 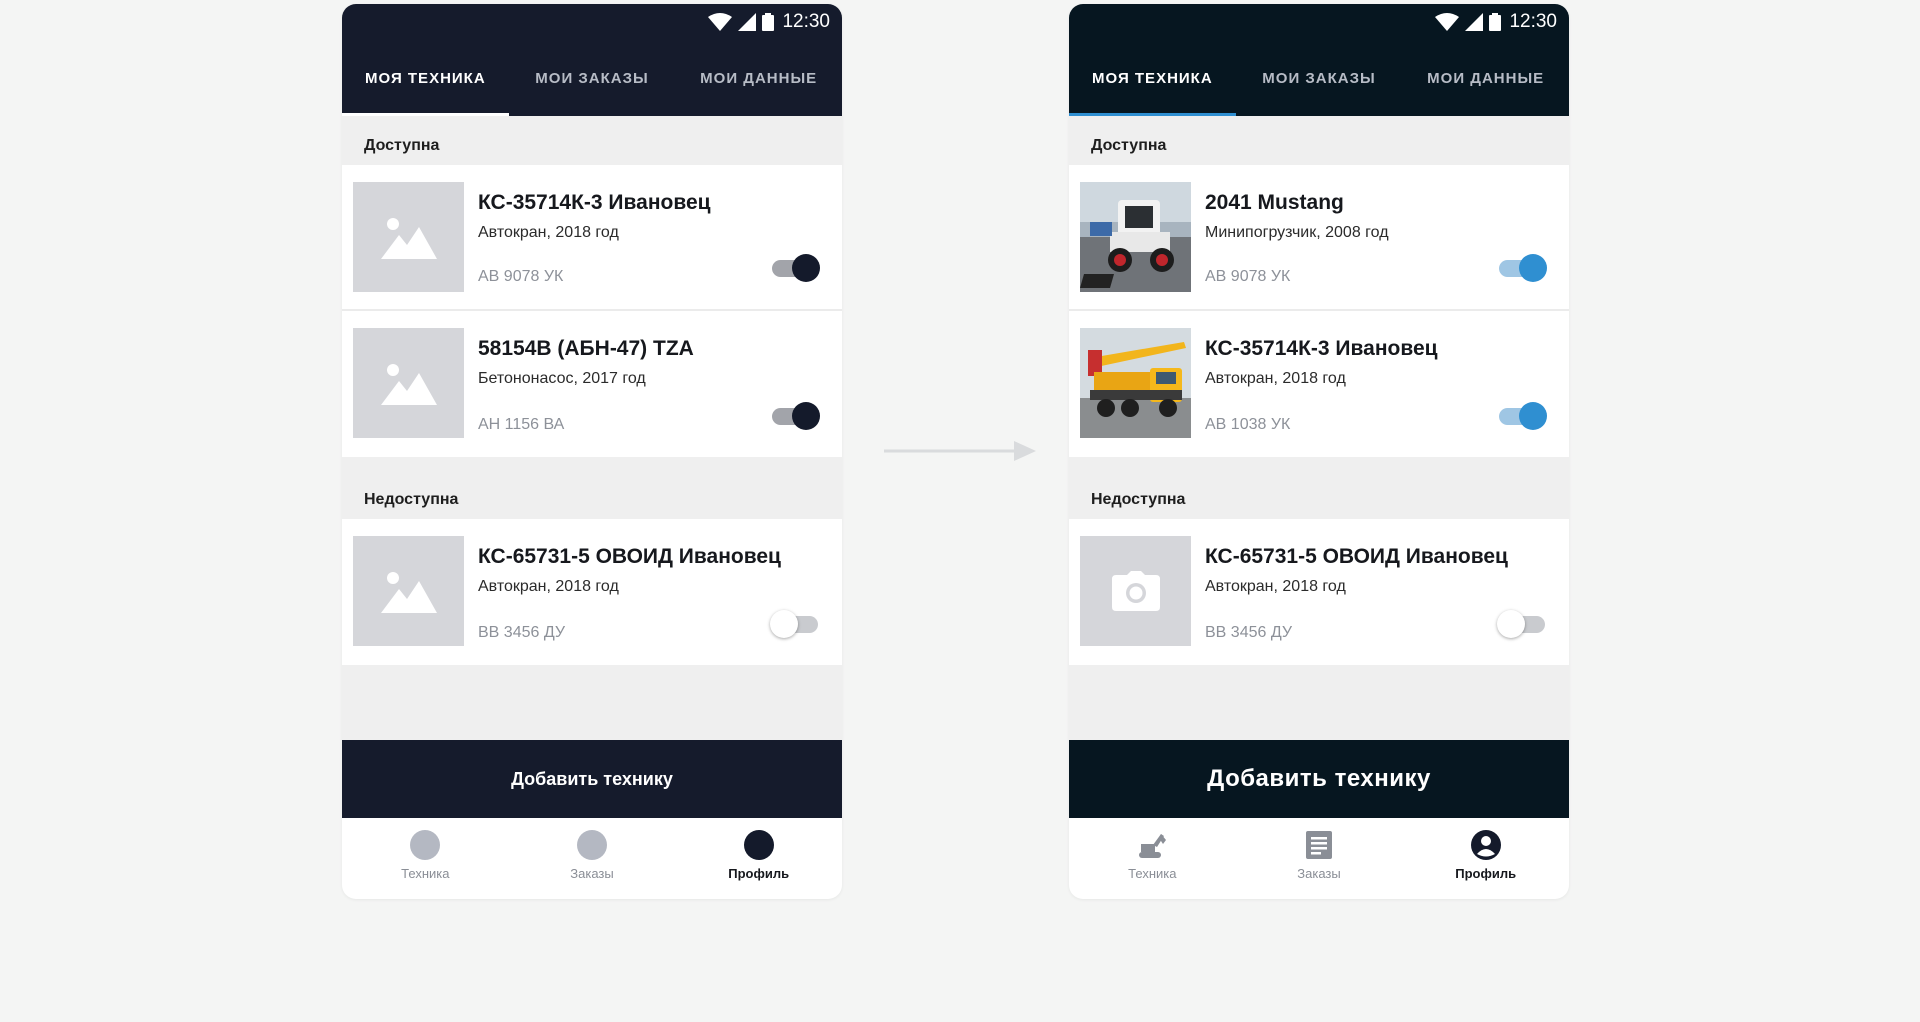 What do you see at coordinates (425, 845) in the screenshot?
I see `equipment-nav-icon` at bounding box center [425, 845].